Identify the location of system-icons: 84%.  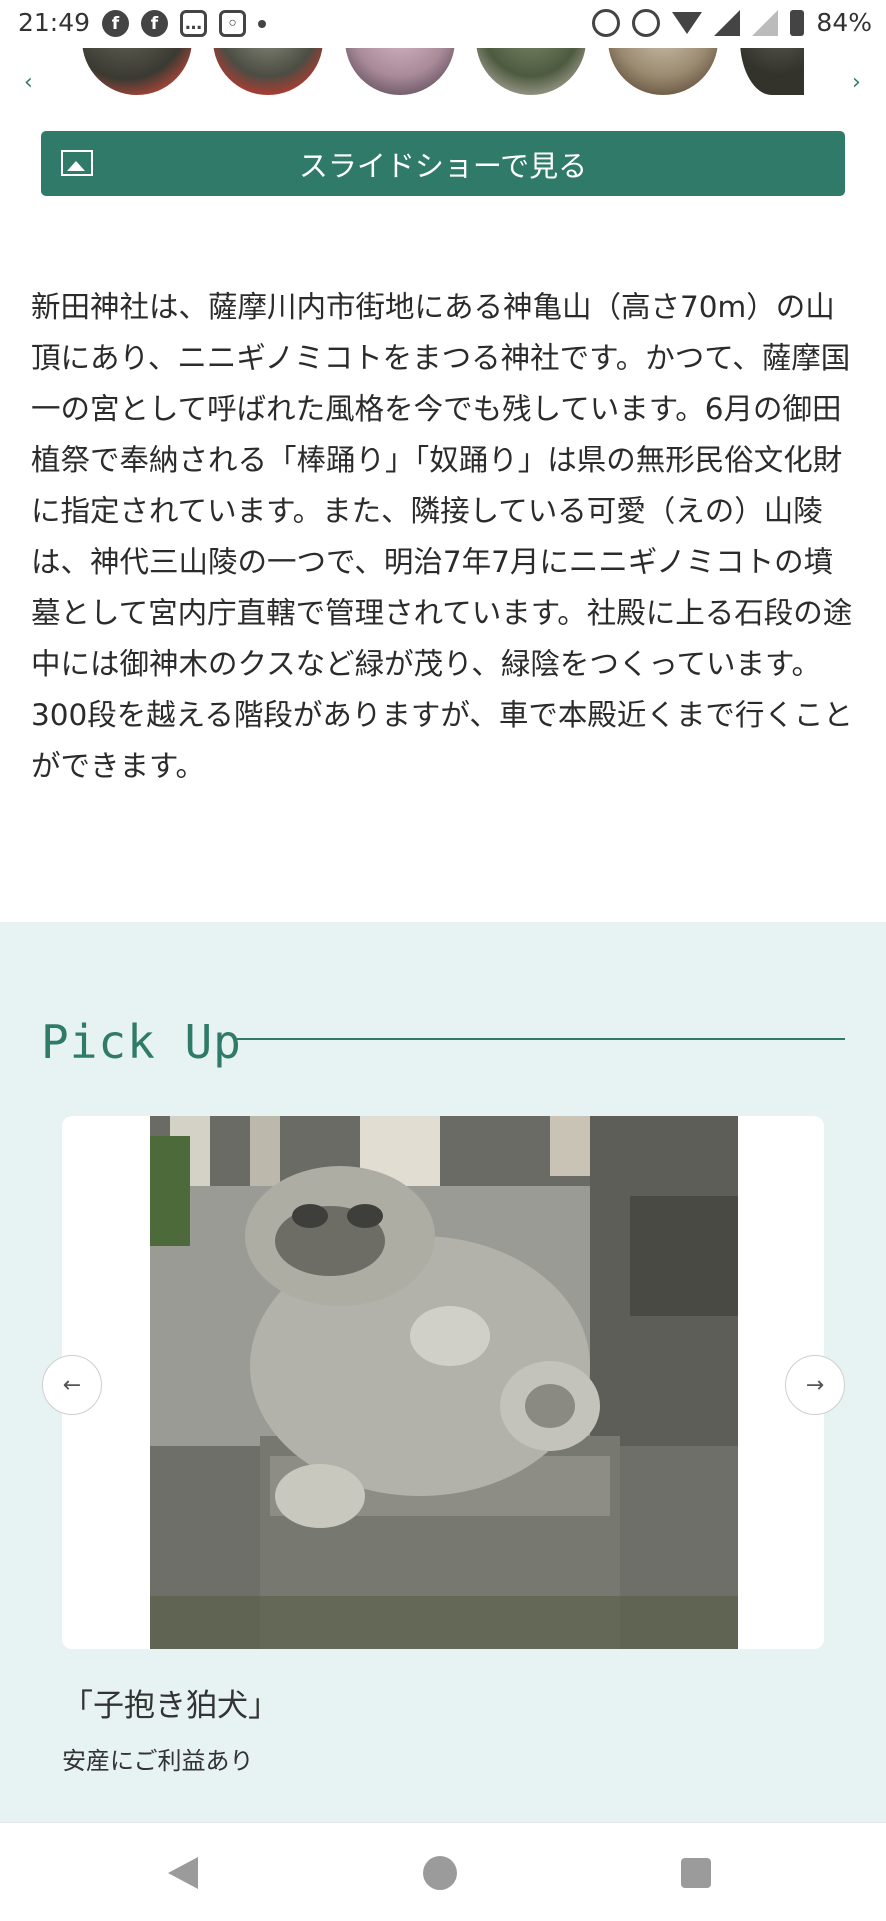
(732, 22).